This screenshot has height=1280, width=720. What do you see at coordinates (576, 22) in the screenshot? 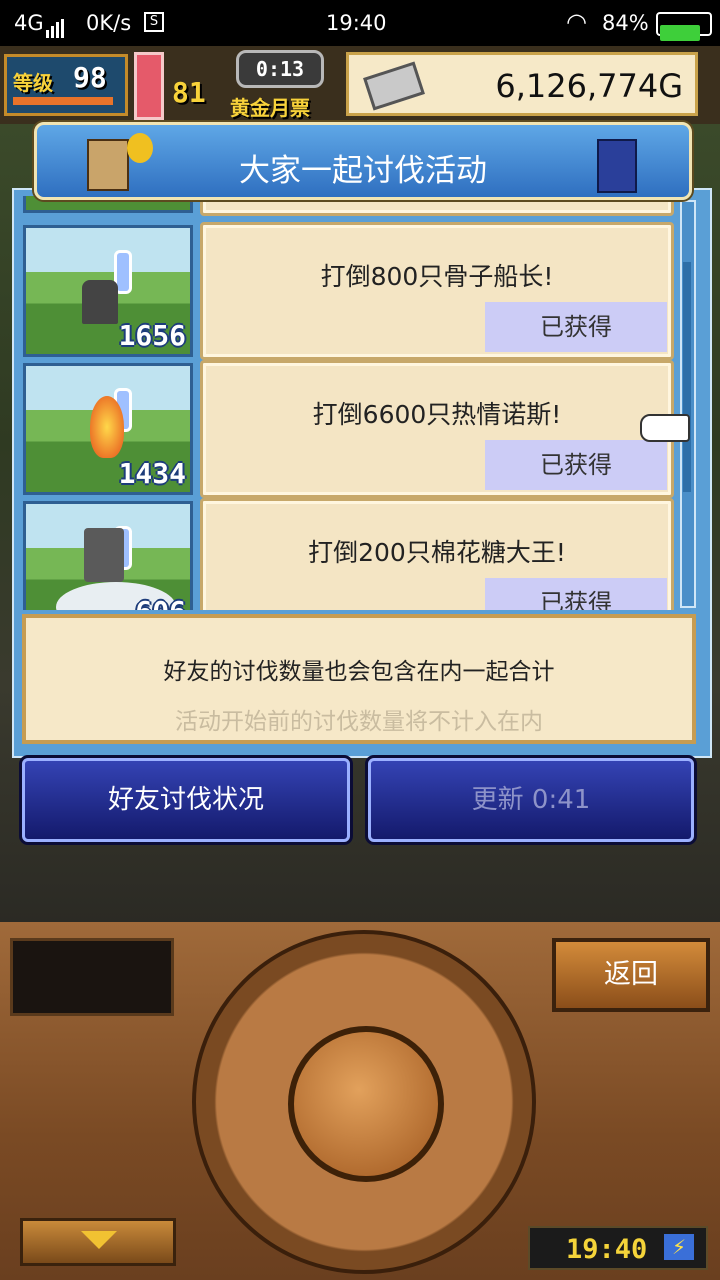
I see `wifi-icon: ◠` at bounding box center [576, 22].